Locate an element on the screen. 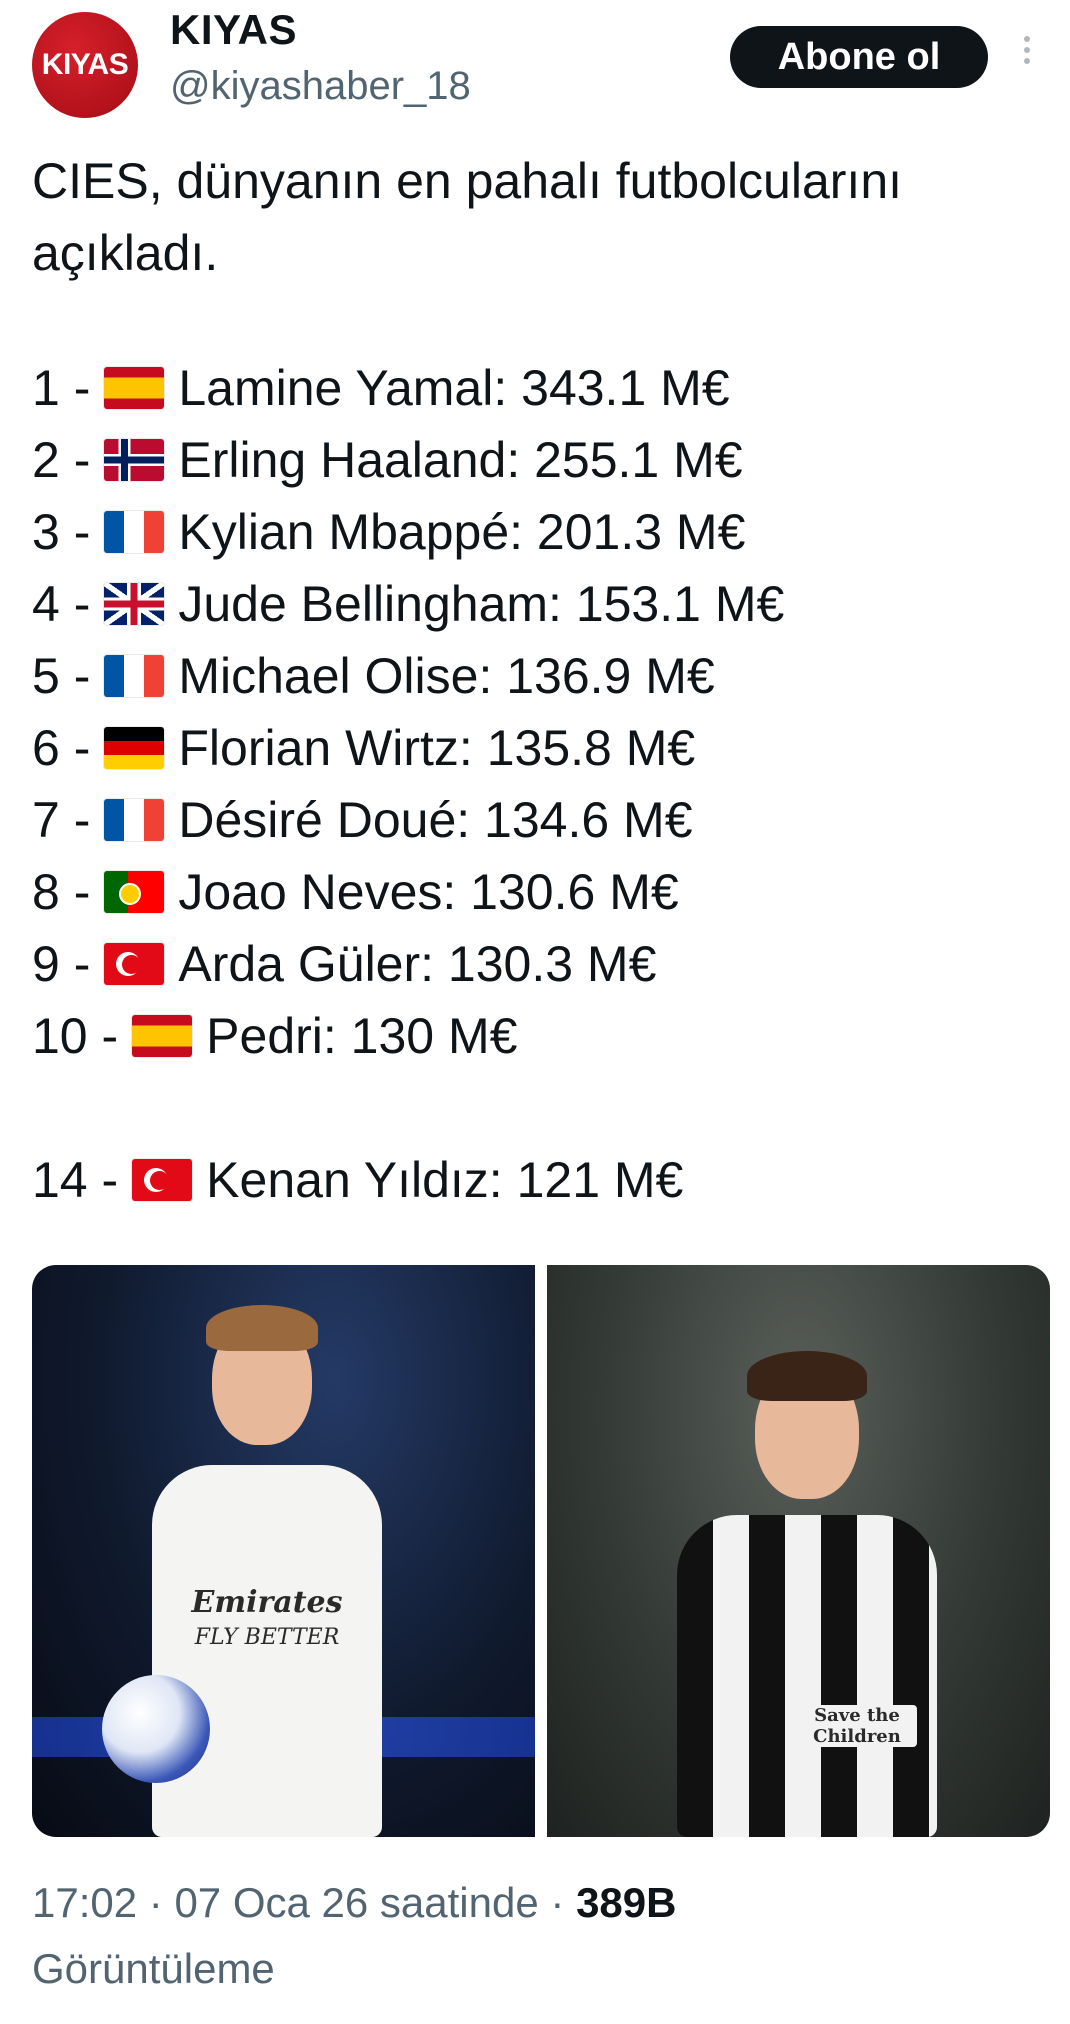  rank: 9 - is located at coordinates (61, 964).